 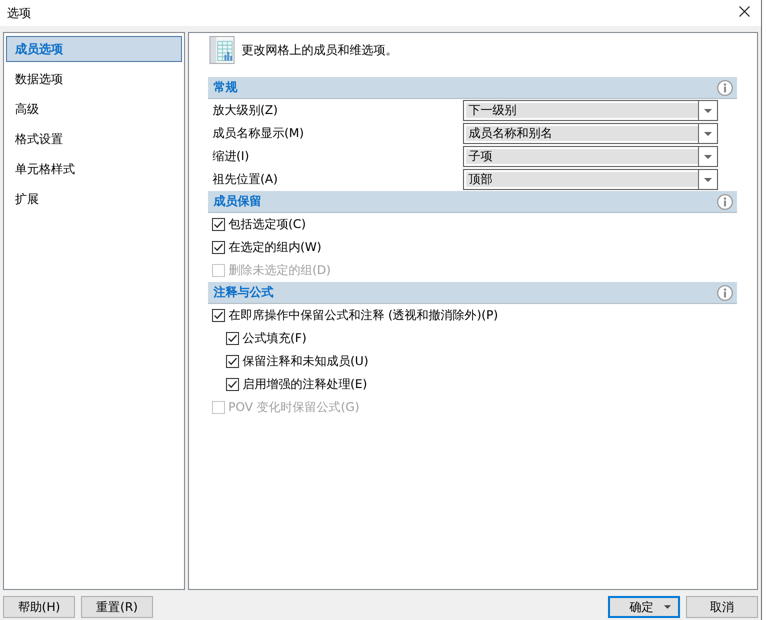 What do you see at coordinates (117, 607) in the screenshot?
I see `dialog-button: 重置(R)` at bounding box center [117, 607].